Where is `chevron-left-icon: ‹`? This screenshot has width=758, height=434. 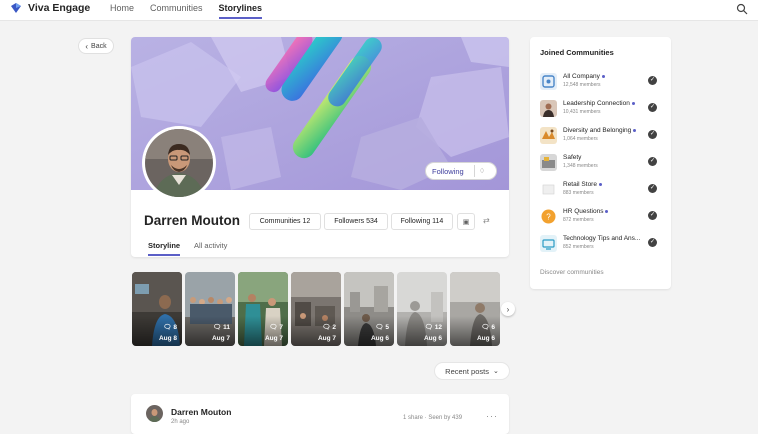 chevron-left-icon: ‹ is located at coordinates (87, 46).